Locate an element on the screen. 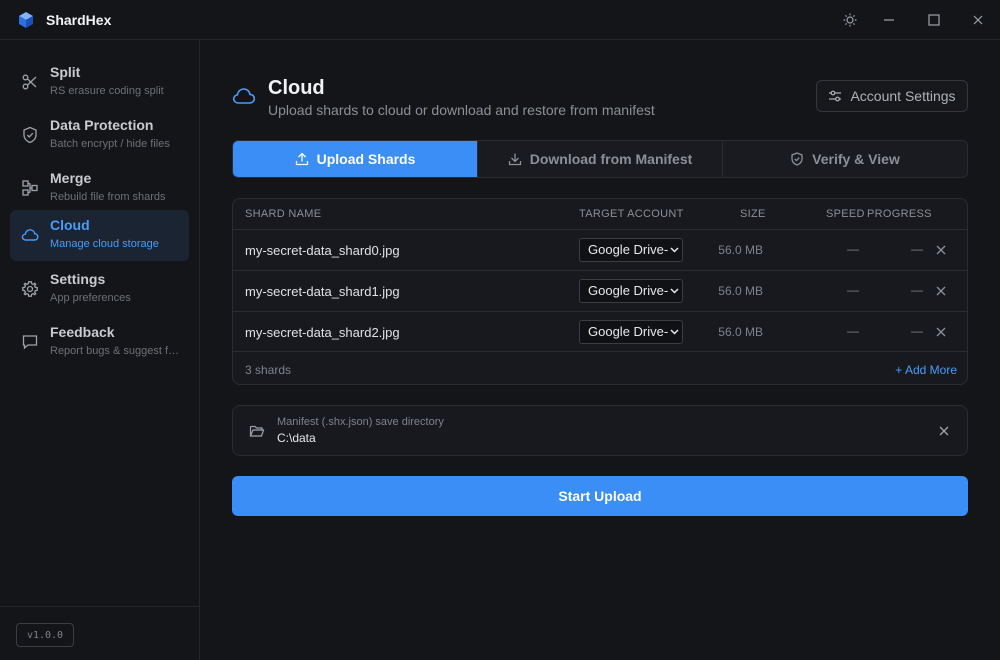 This screenshot has width=1000, height=660. sidebar-item-split: Split RS erasure coding split is located at coordinates (99, 82).